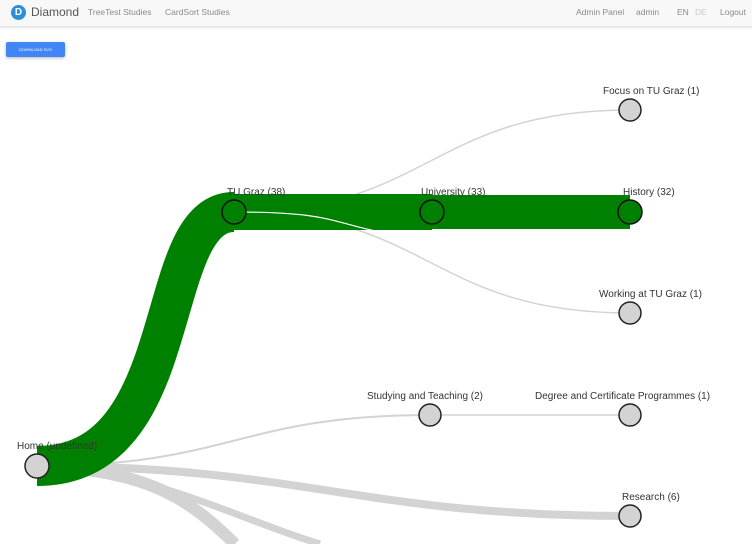 The width and height of the screenshot is (752, 544). What do you see at coordinates (649, 510) in the screenshot?
I see `node-research: Research (6)` at bounding box center [649, 510].